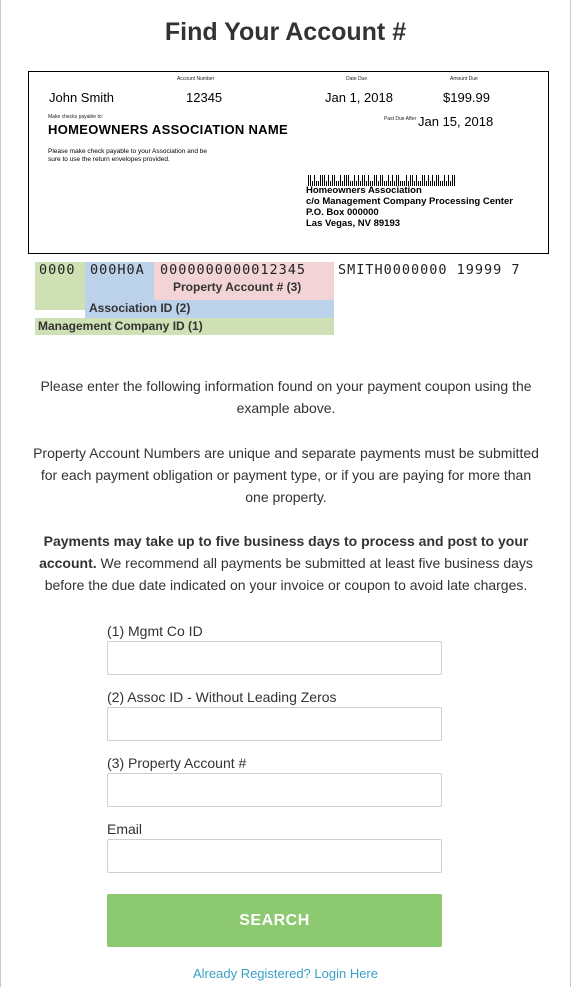 This screenshot has width=571, height=987. What do you see at coordinates (204, 97) in the screenshot?
I see `coupon-account-number: 12345` at bounding box center [204, 97].